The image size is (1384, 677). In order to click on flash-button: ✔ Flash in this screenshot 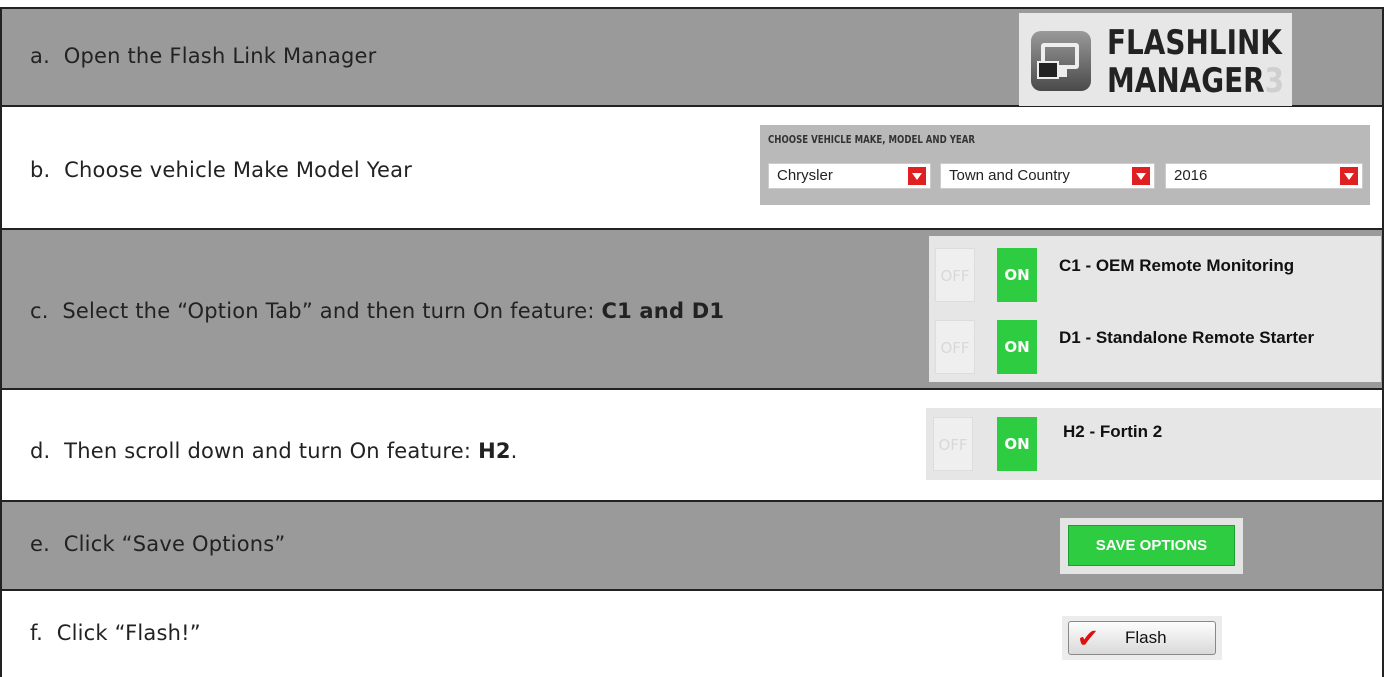, I will do `click(1142, 638)`.